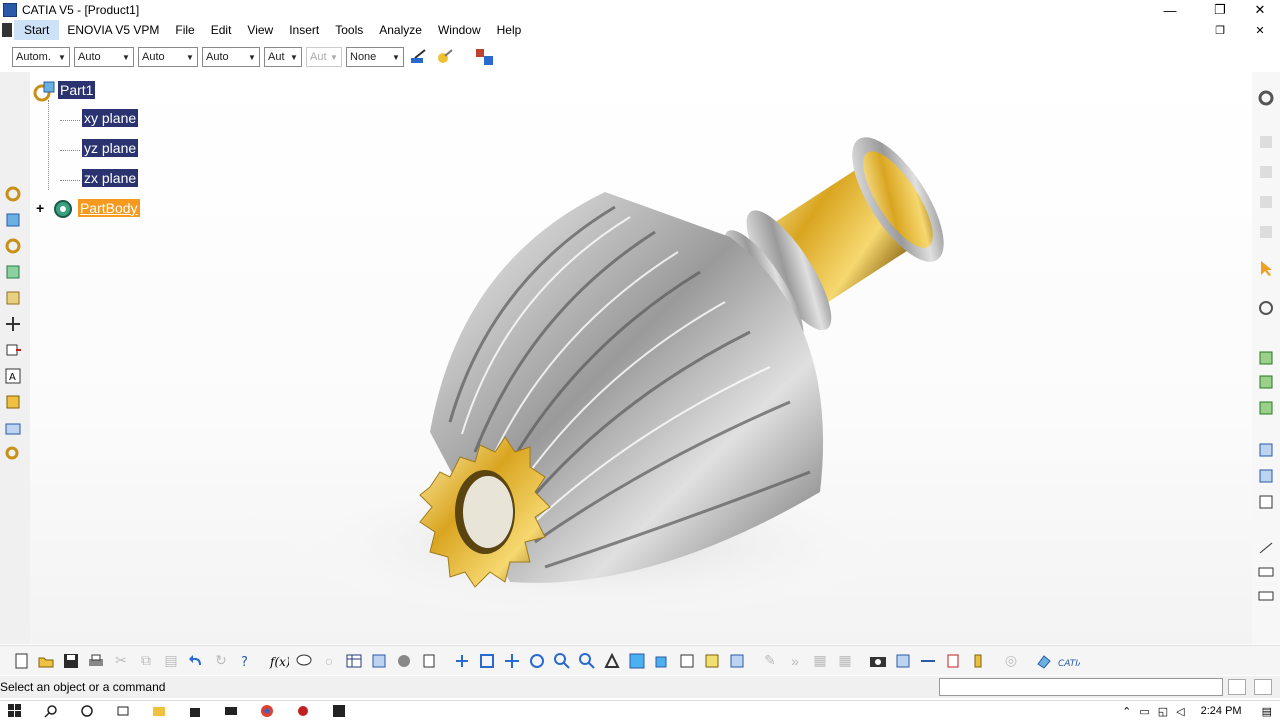 This screenshot has width=1280, height=721. Describe the element at coordinates (1220, 30) in the screenshot. I see `doc-restore-icon: ❐` at that location.